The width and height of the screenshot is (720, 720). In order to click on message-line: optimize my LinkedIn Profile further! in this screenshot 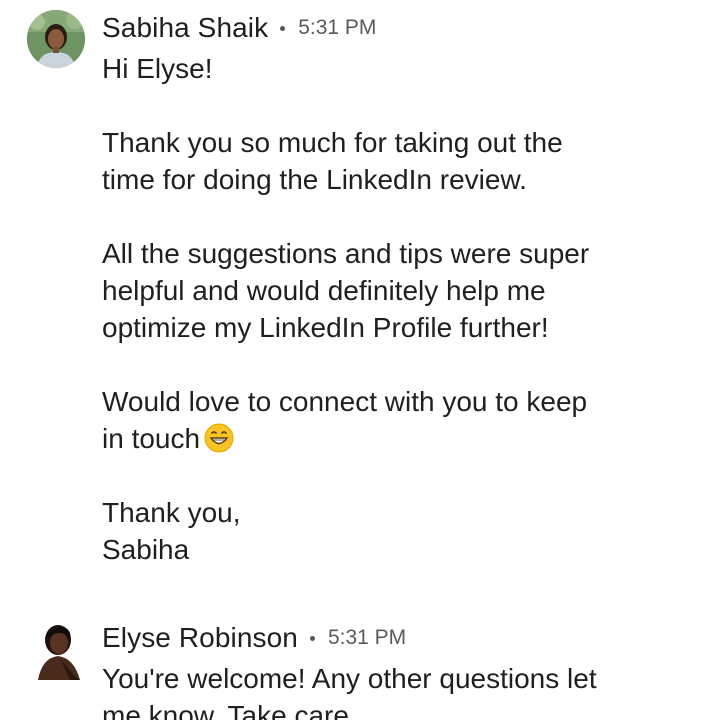, I will do `click(325, 327)`.